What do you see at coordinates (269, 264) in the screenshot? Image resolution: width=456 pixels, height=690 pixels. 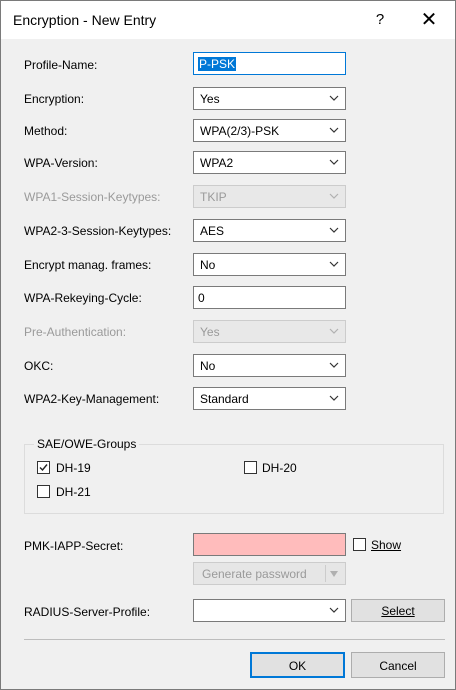 I see `encrypt-manag-frames-select: No` at bounding box center [269, 264].